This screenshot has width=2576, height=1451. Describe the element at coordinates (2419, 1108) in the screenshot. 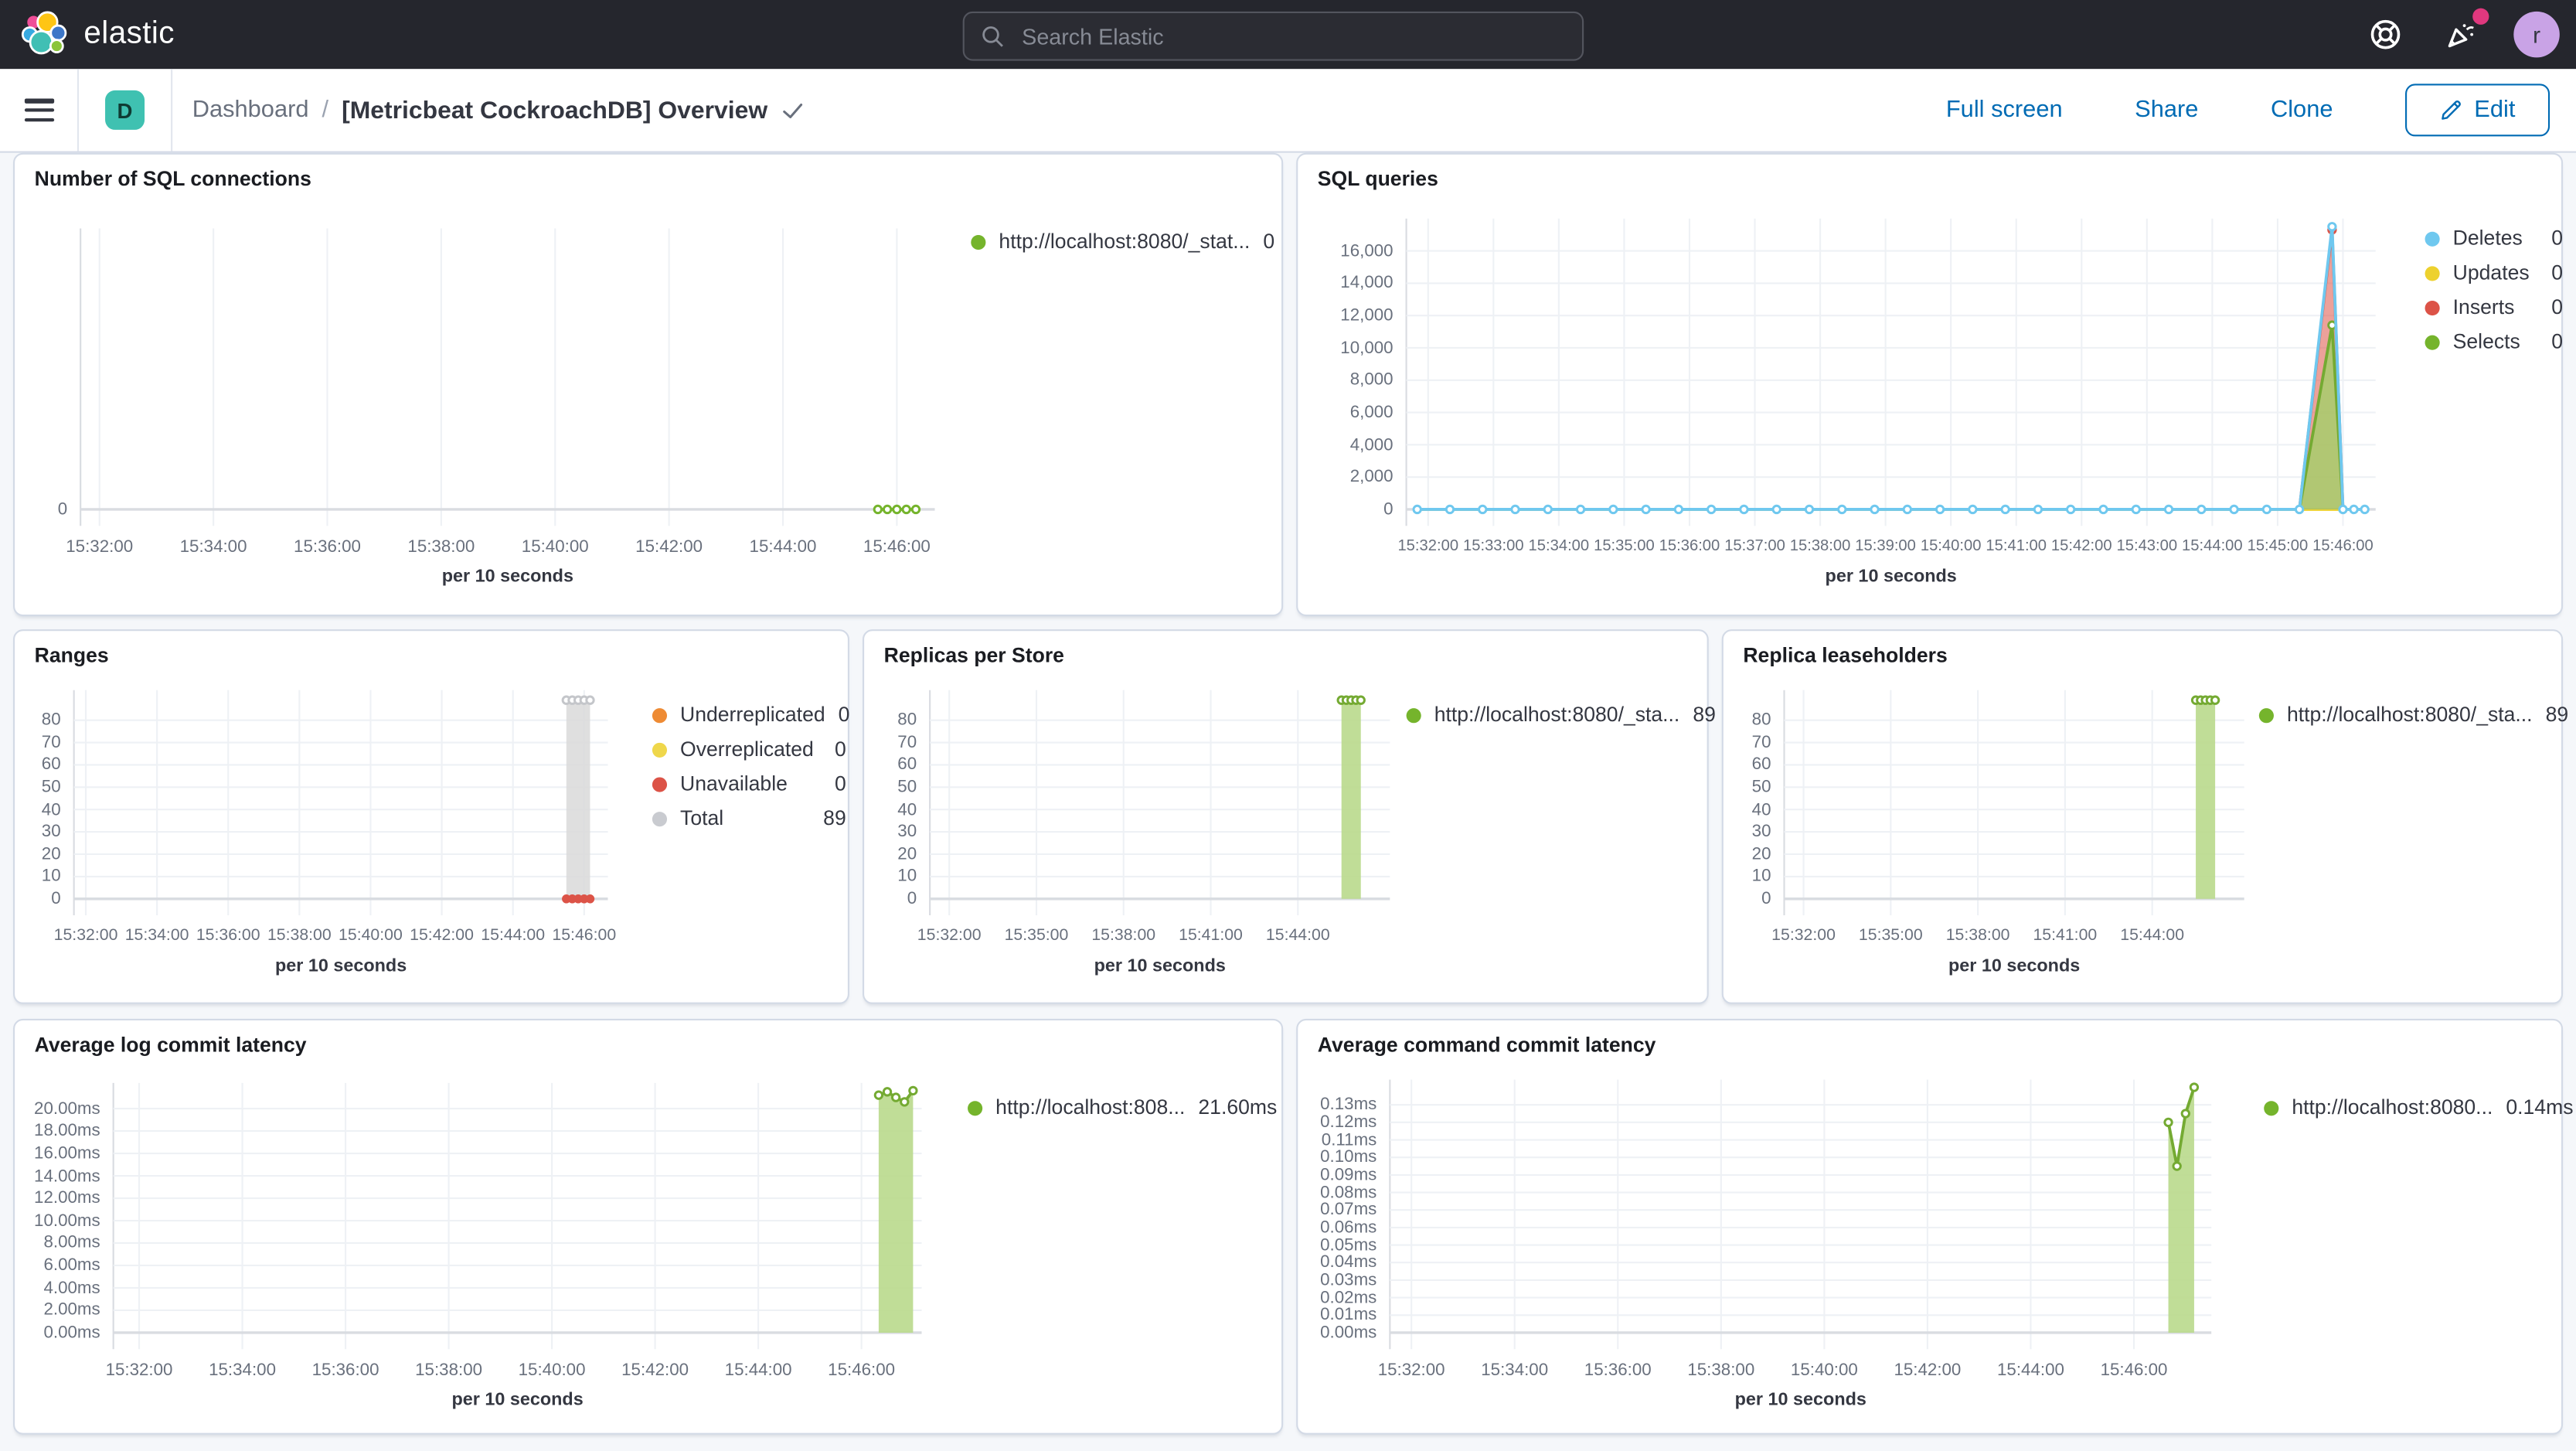

I see `legend-item: http://localhost:8080... 0.14ms` at that location.